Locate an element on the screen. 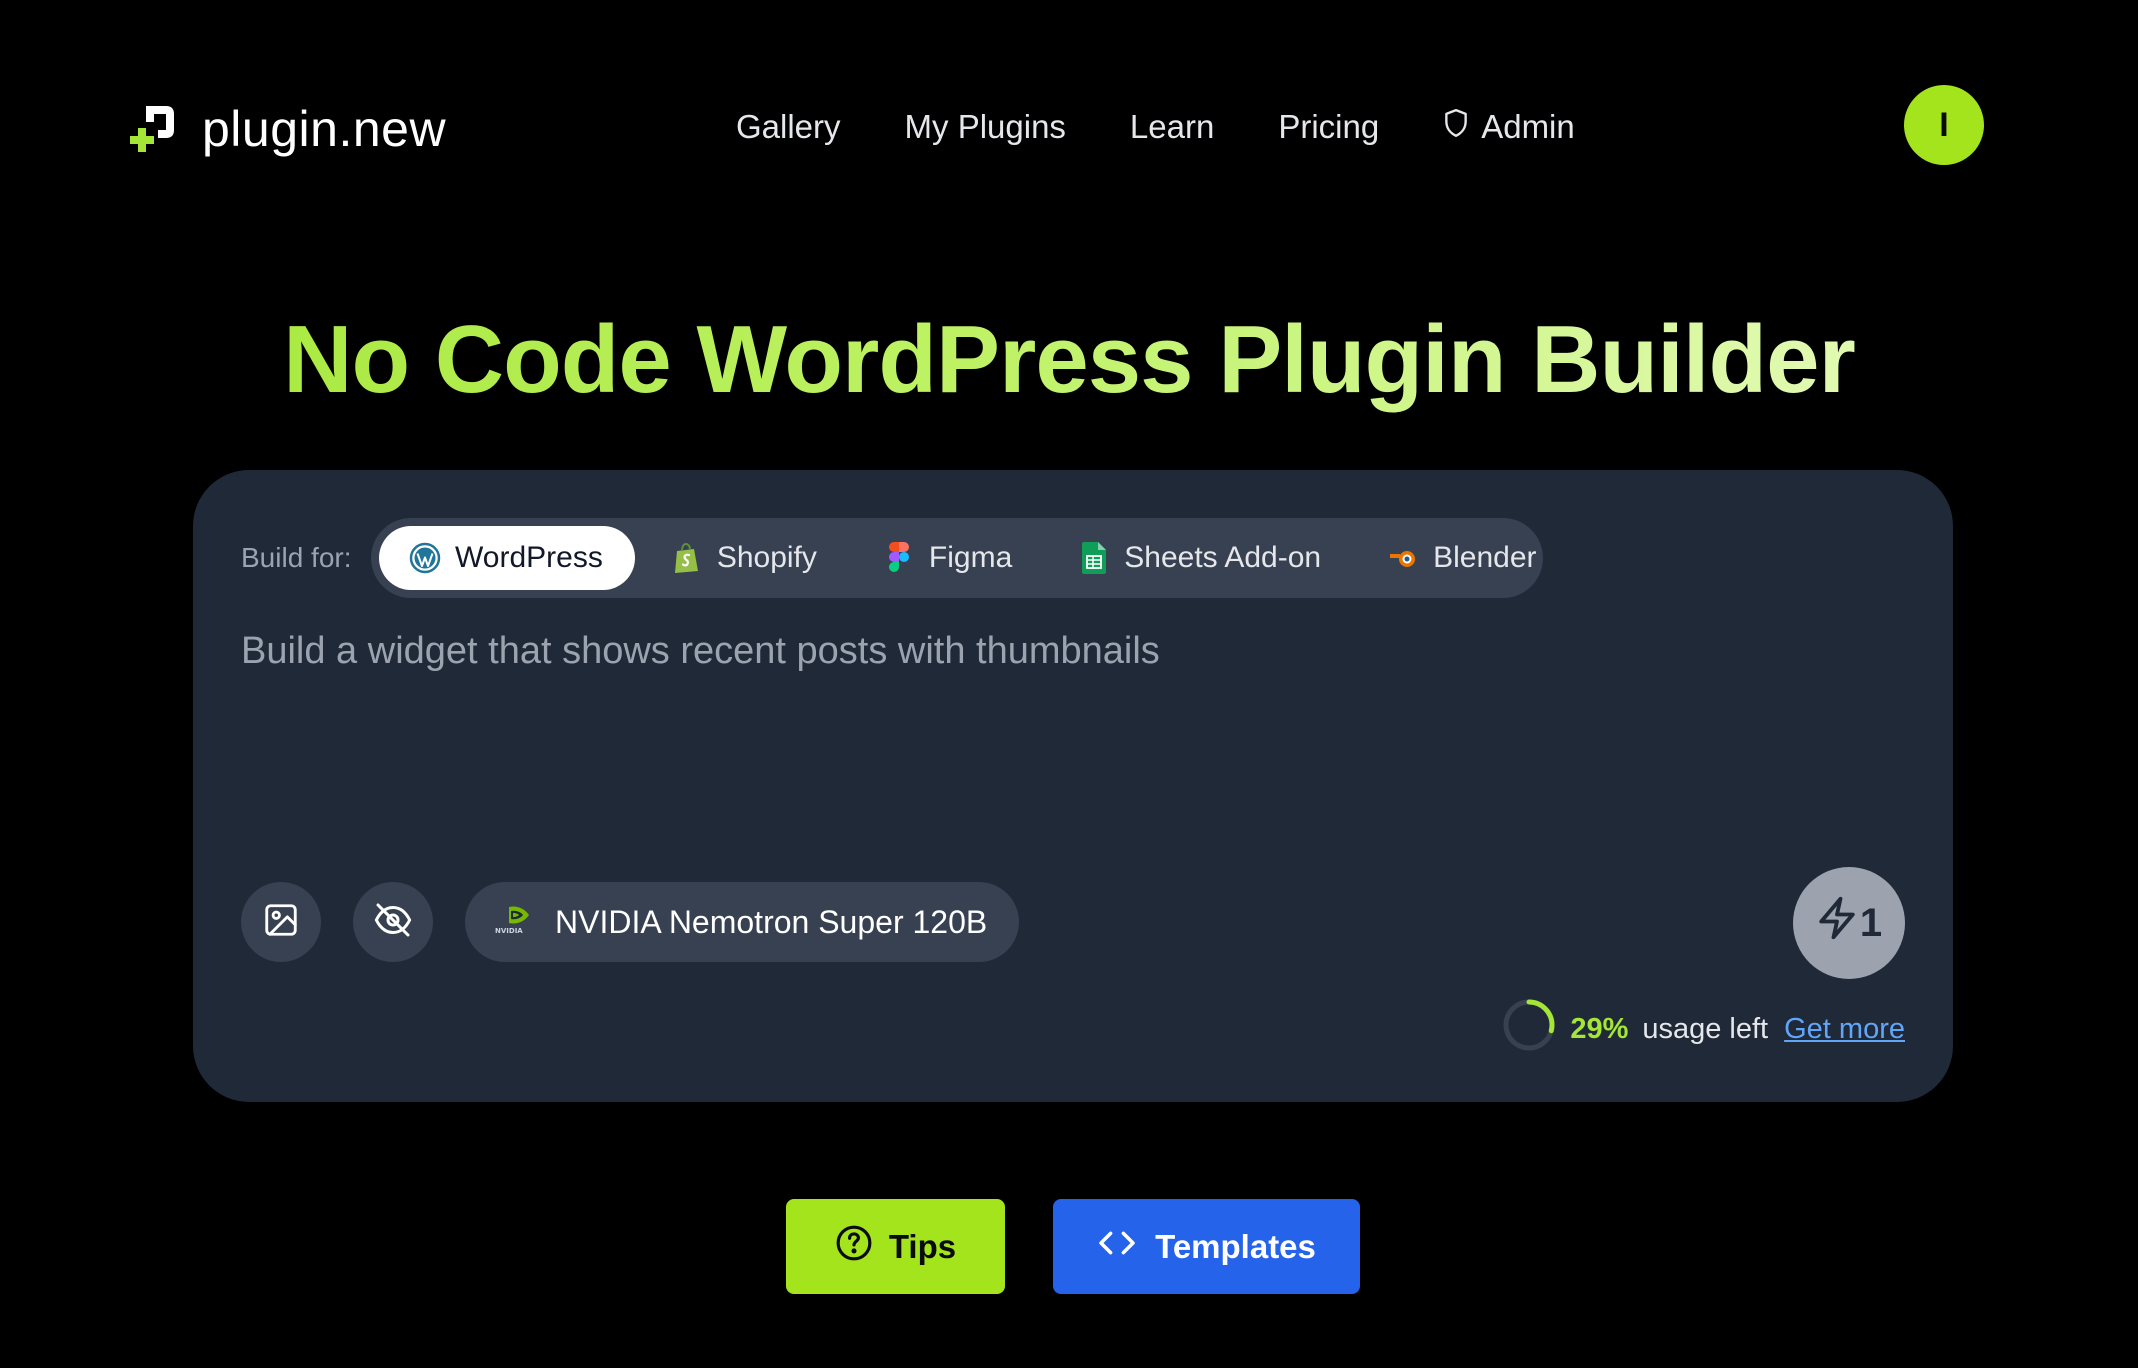  model-selector: NVIDIA NVIDIA Nemotron Super 120B is located at coordinates (742, 922).